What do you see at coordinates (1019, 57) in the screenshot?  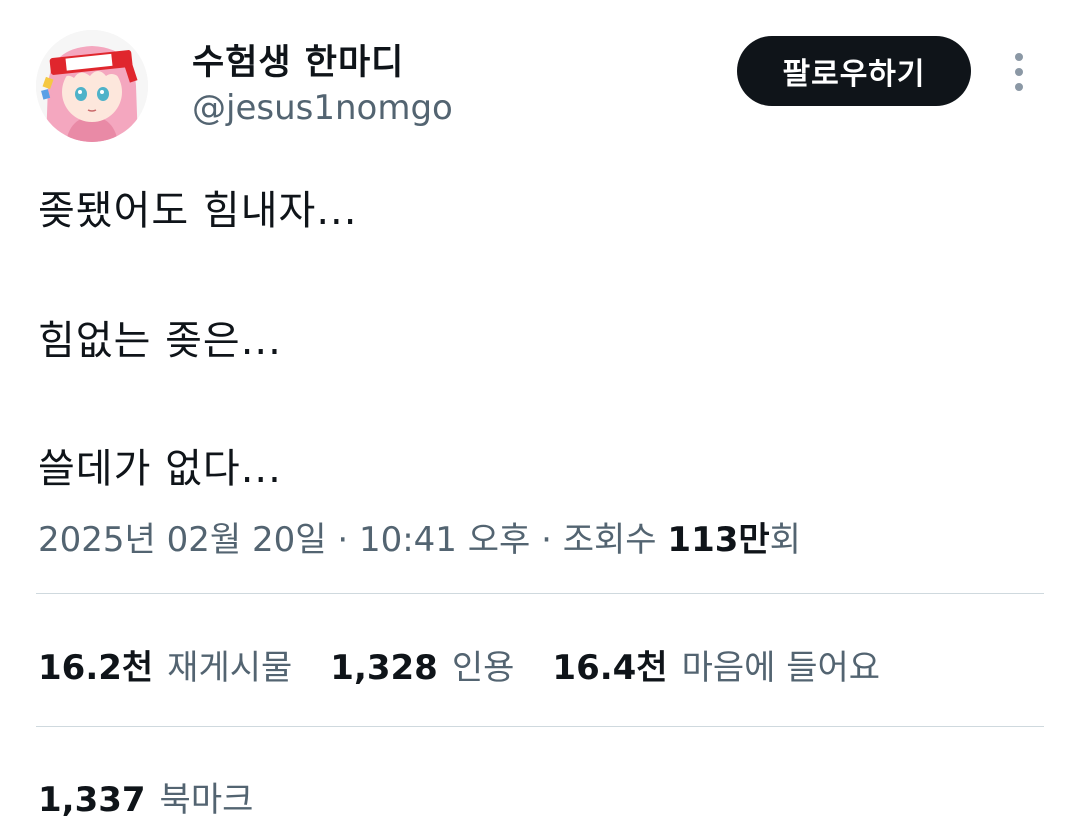 I see `more-vertical-icon` at bounding box center [1019, 57].